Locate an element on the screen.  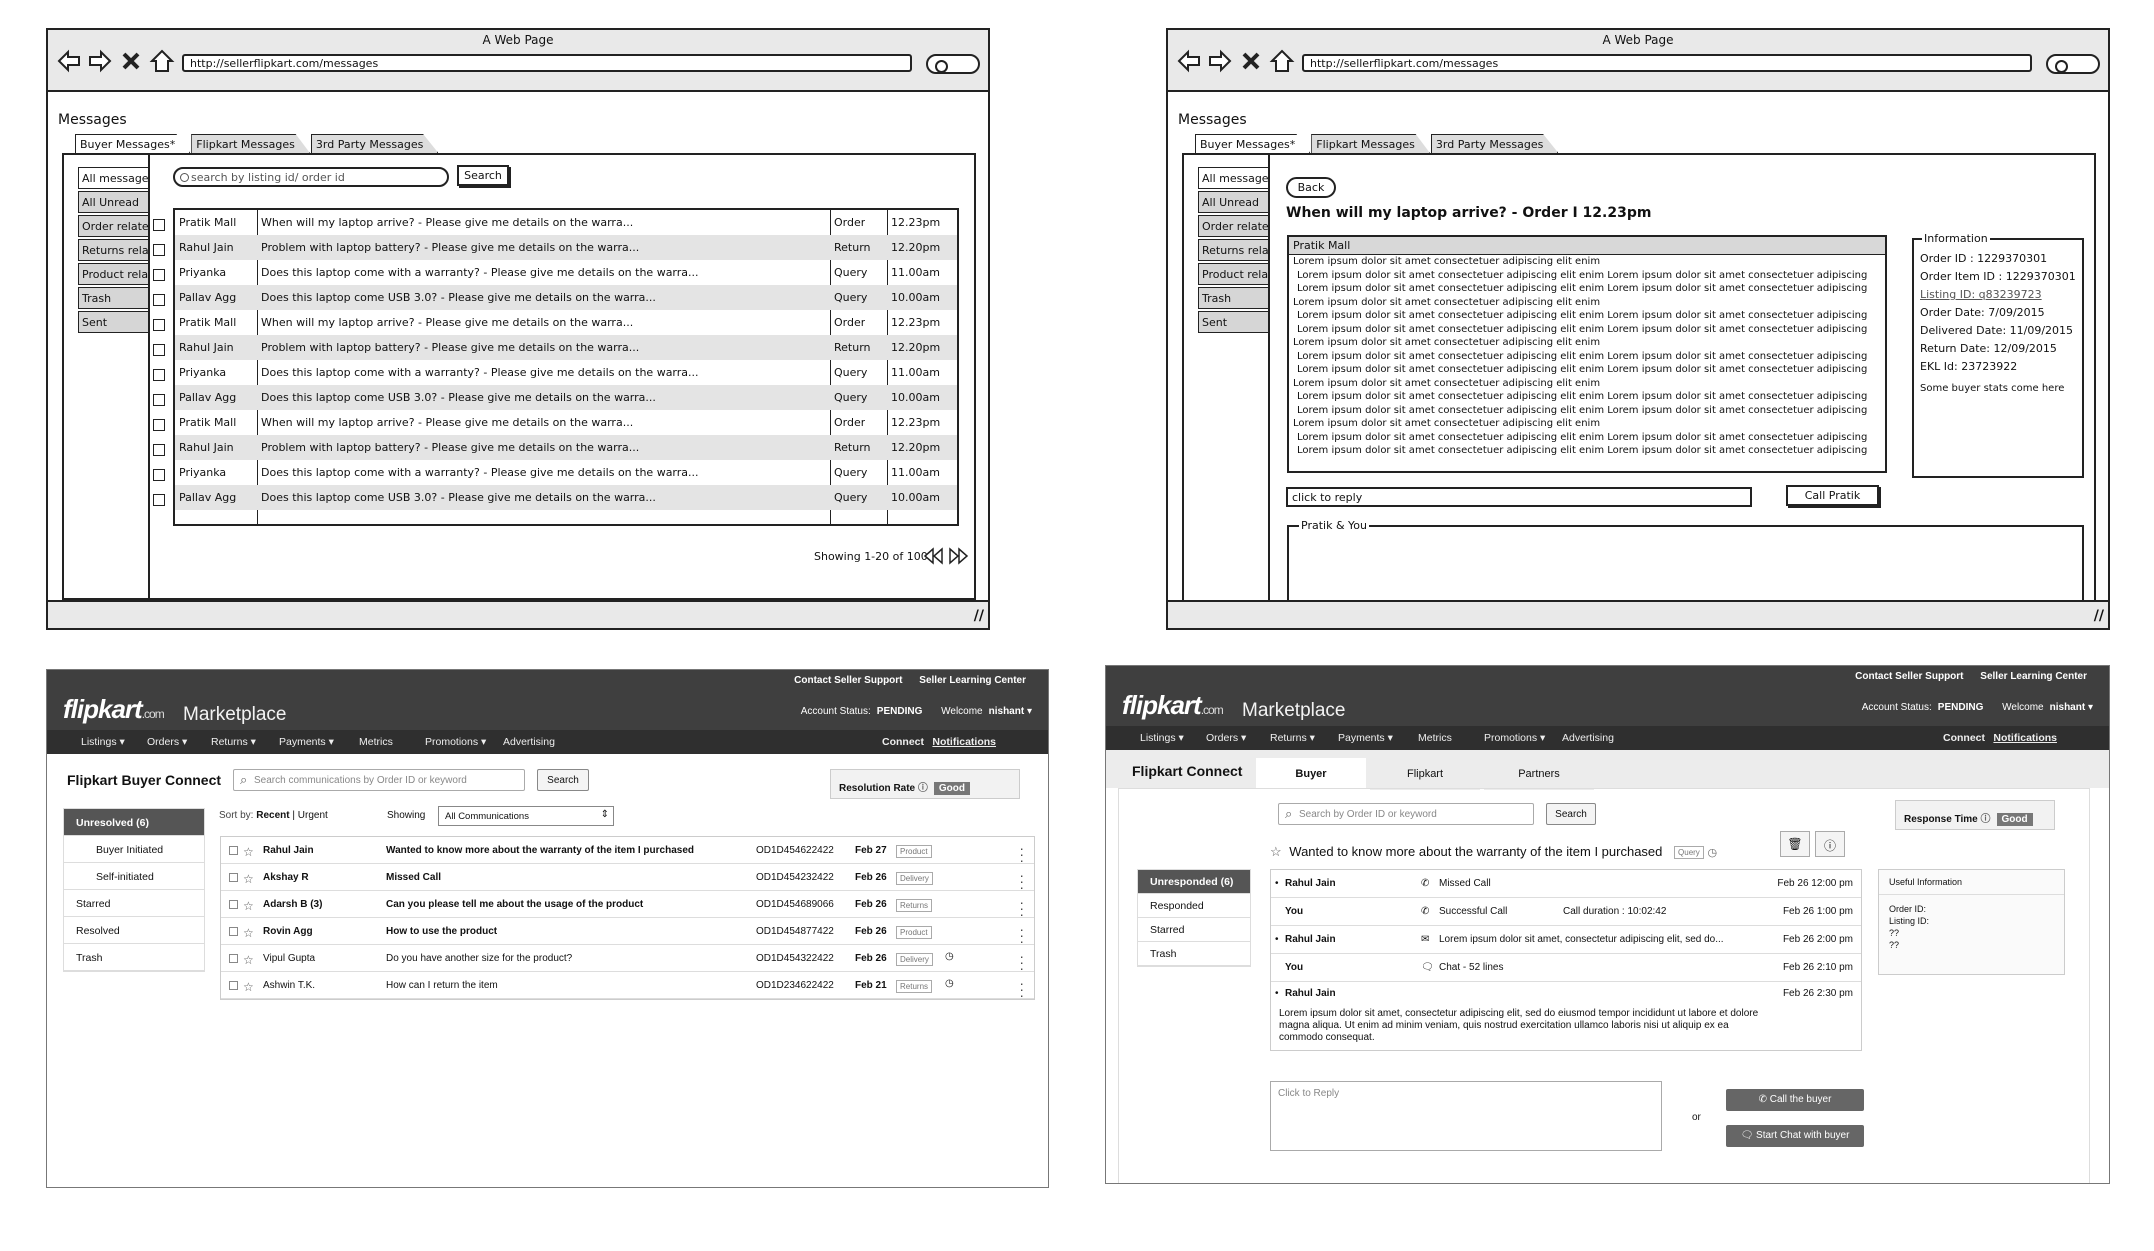
filter-responded: Responded is located at coordinates (1194, 906).